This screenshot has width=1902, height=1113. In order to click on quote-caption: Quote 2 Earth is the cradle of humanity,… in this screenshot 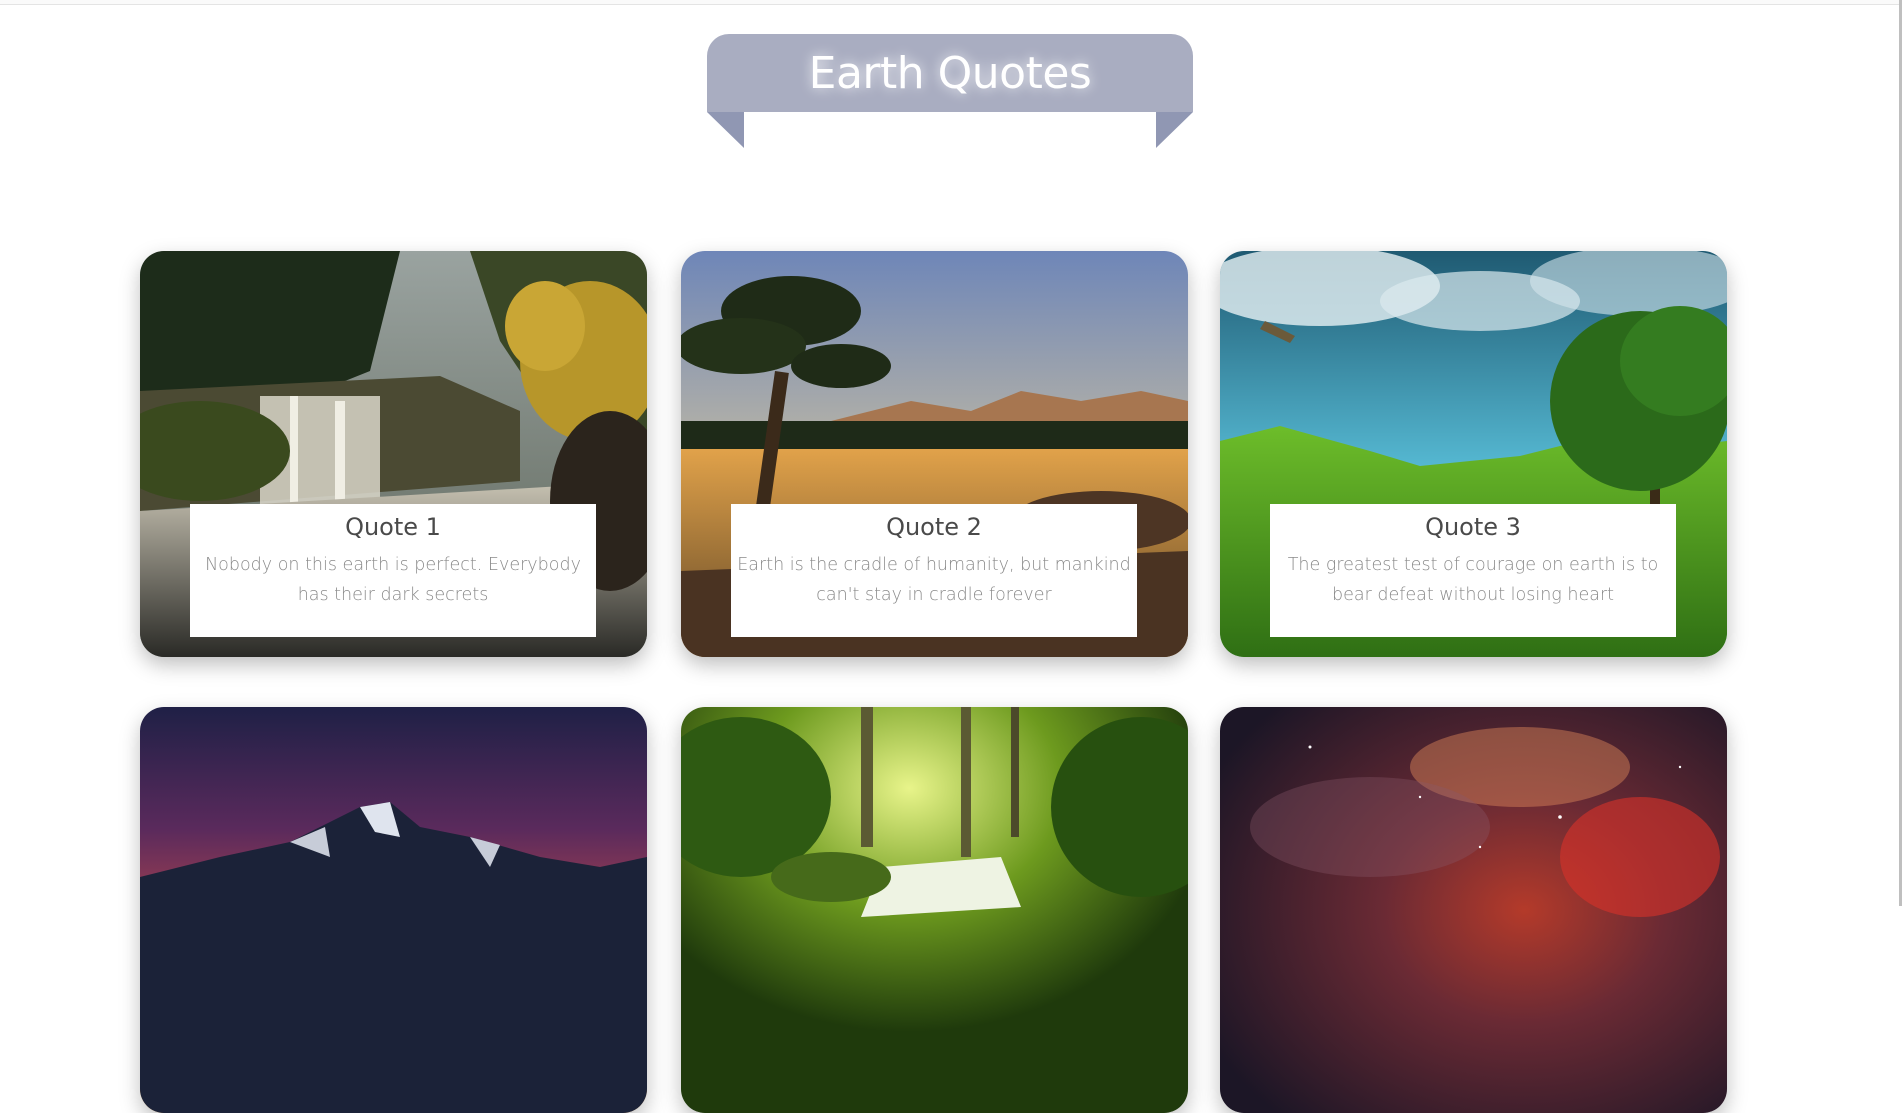, I will do `click(934, 570)`.